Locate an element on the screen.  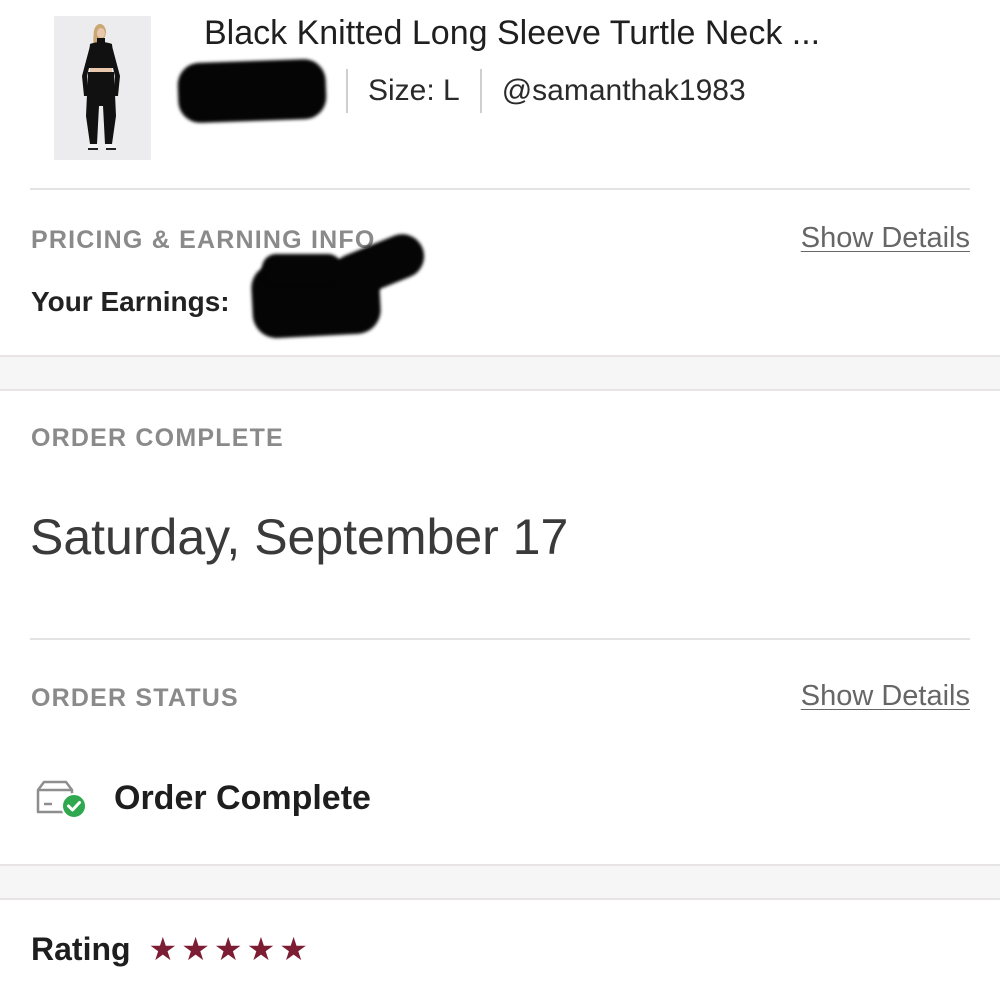
order-complete-section-label: ORDER COMPLETE is located at coordinates (157, 438).